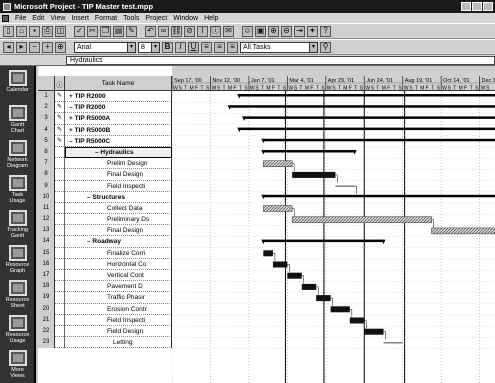 This screenshot has width=495, height=383. Describe the element at coordinates (46, 97) in the screenshot. I see `row-id: 1` at that location.